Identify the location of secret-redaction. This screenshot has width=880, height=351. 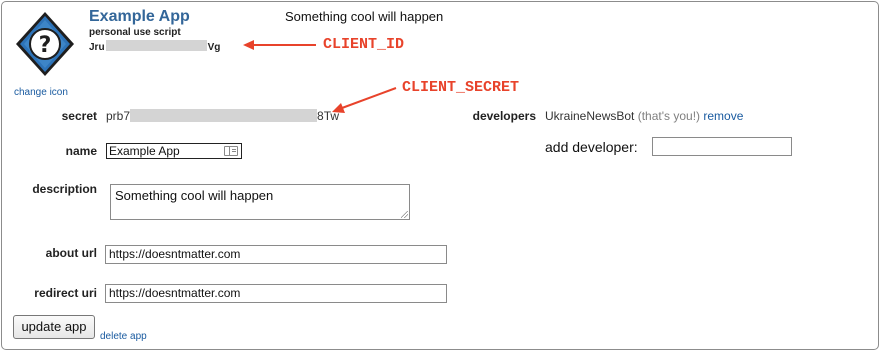
(224, 115).